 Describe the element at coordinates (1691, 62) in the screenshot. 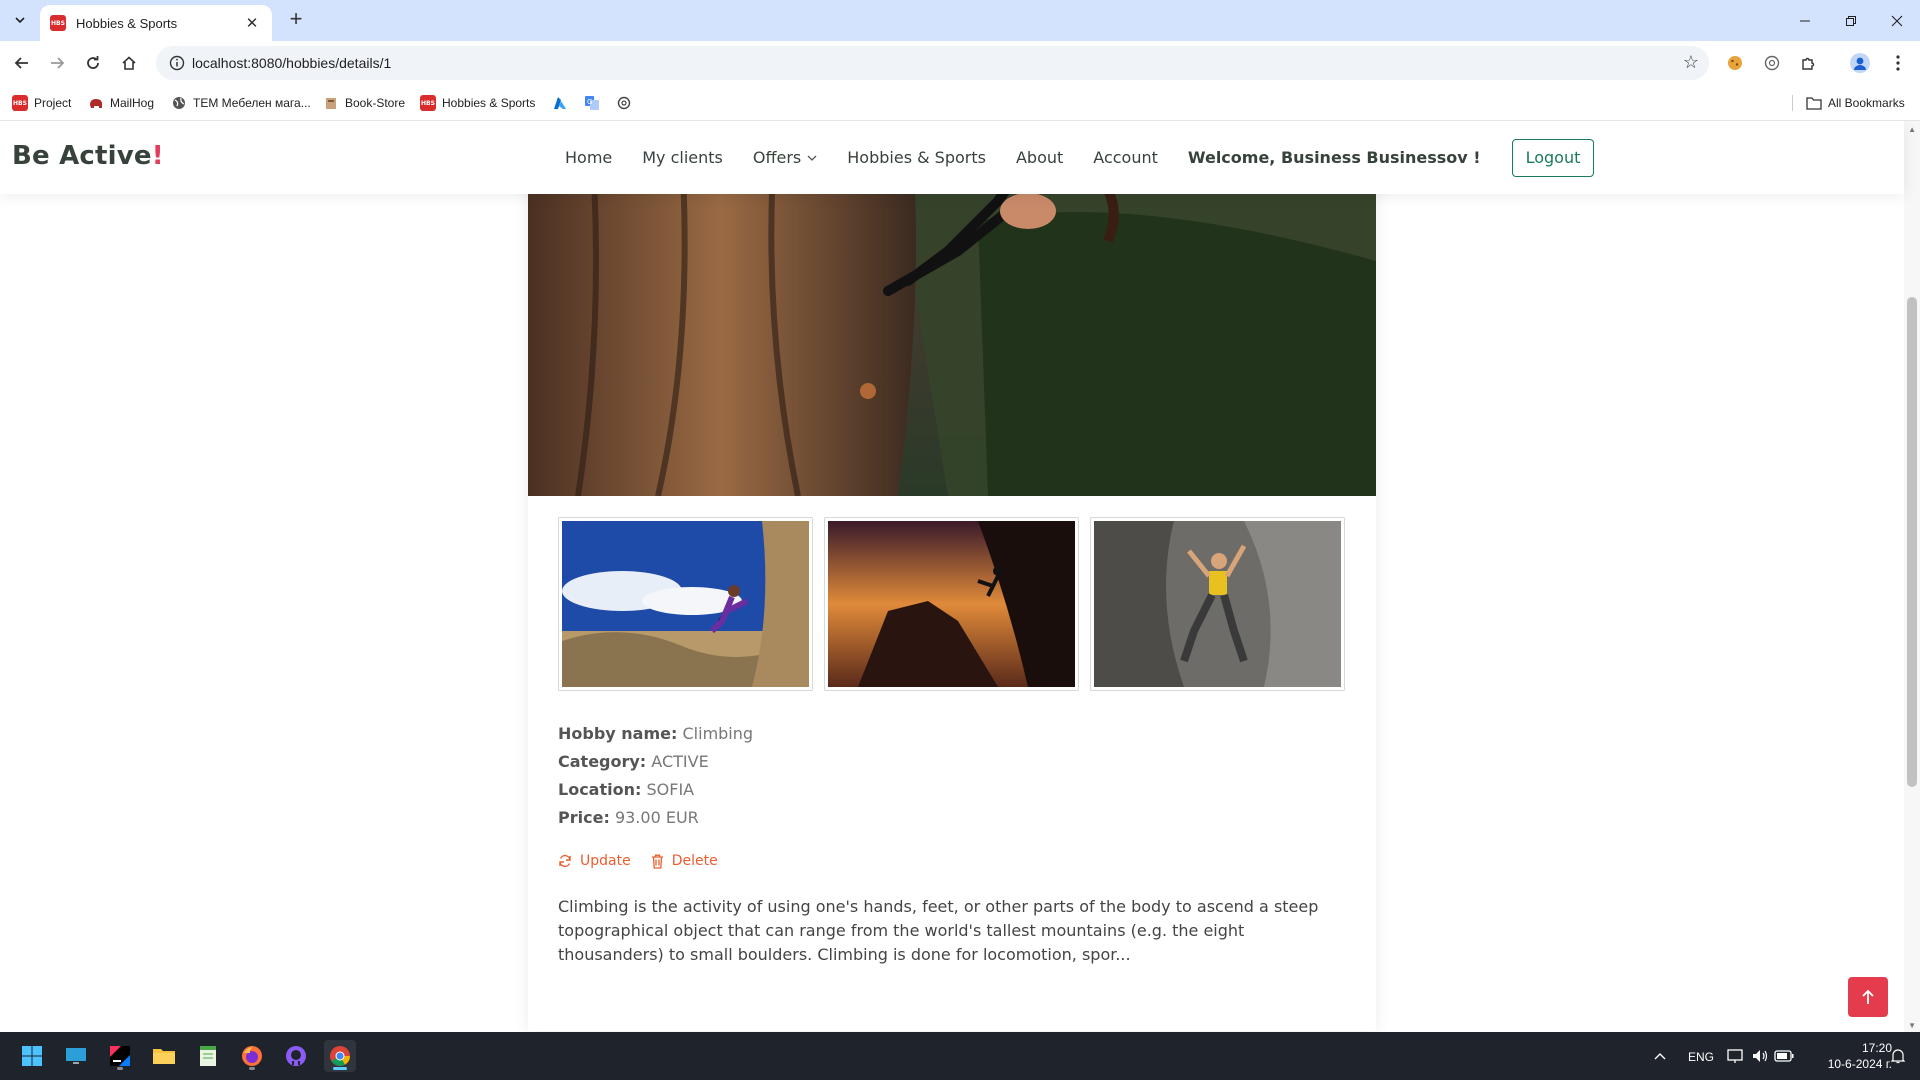

I see `bookmark-star-icon: ☆` at that location.